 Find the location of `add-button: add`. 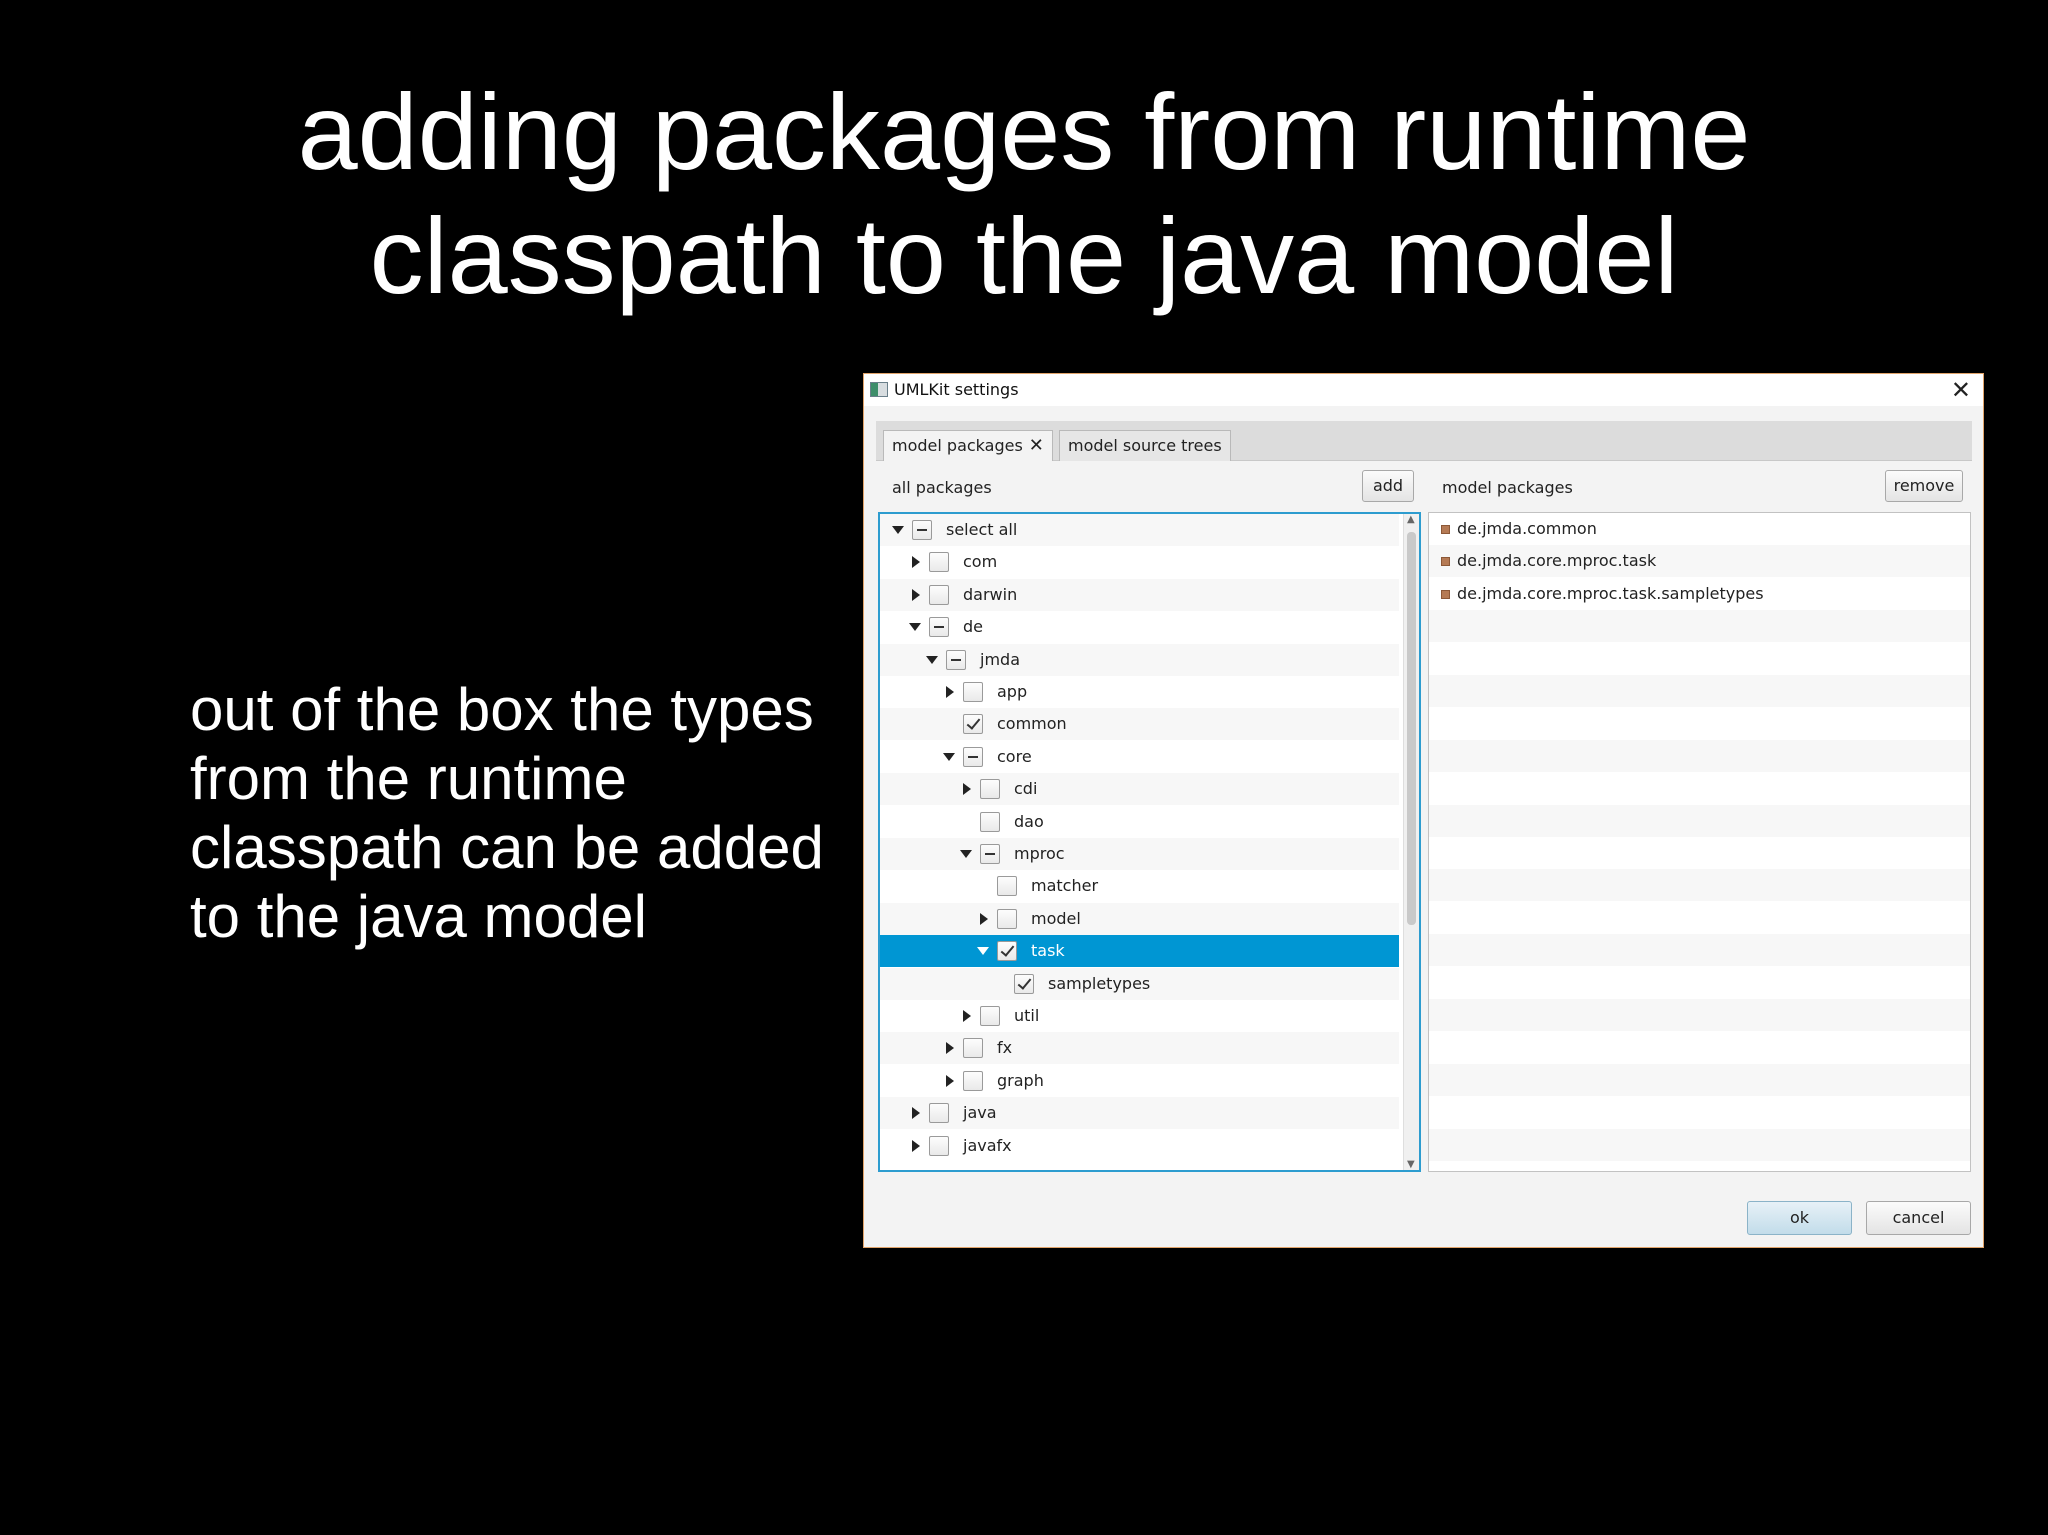

add-button: add is located at coordinates (1388, 486).